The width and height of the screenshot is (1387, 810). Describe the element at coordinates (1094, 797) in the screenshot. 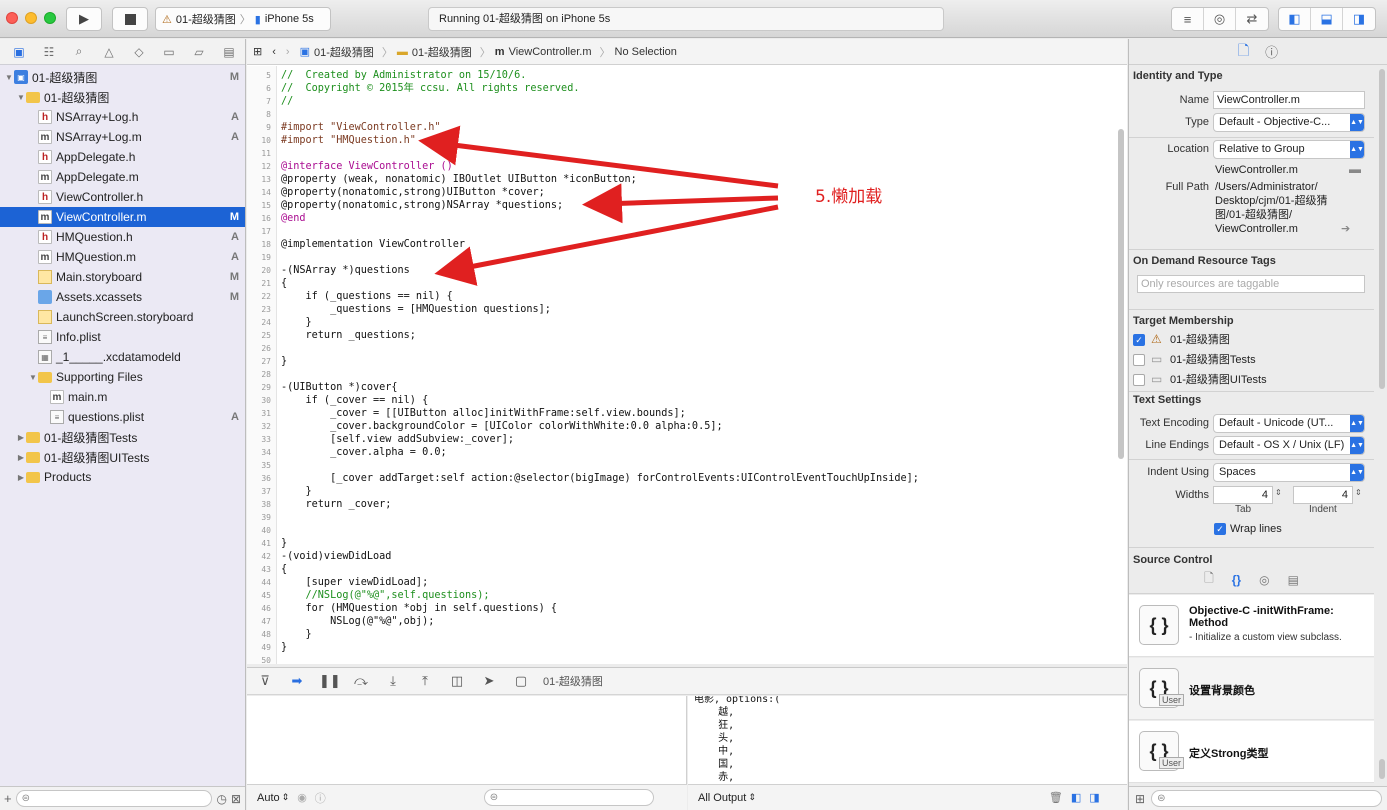

I see `split-right-icon: ◨` at that location.